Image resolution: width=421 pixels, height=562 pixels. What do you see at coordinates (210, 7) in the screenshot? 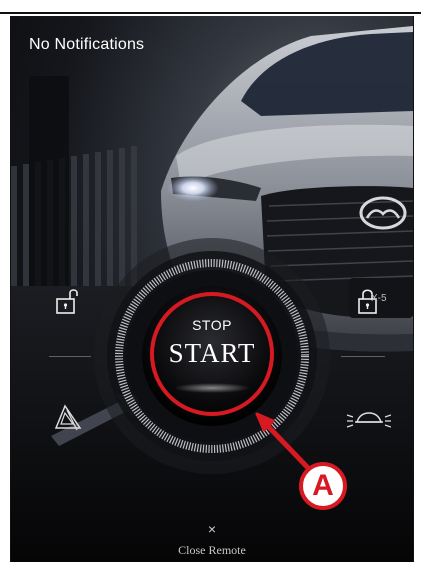
I see `top-border` at bounding box center [210, 7].